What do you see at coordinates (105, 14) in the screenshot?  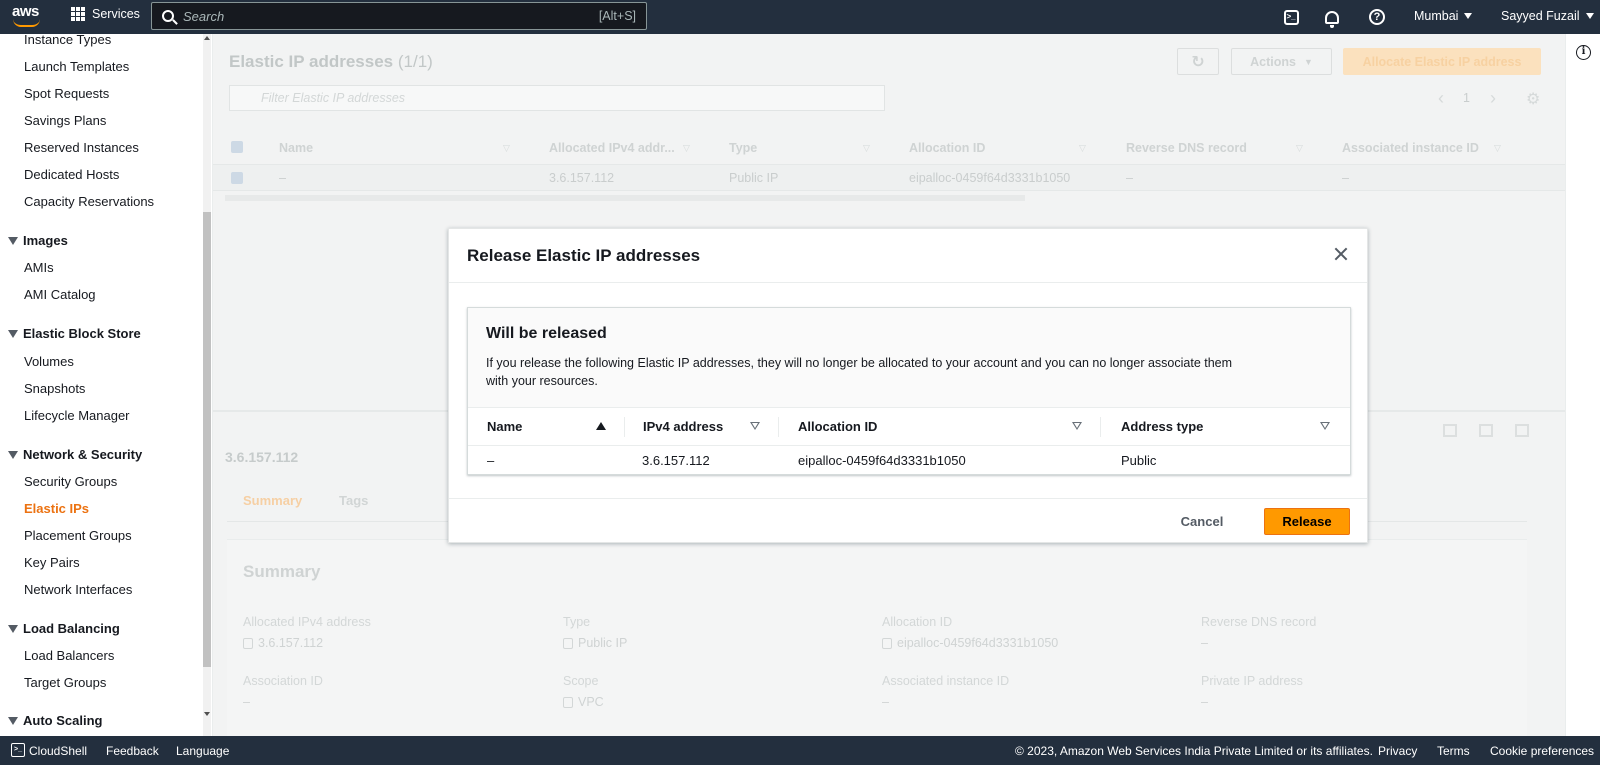 I see `services-menu-button: Services` at bounding box center [105, 14].